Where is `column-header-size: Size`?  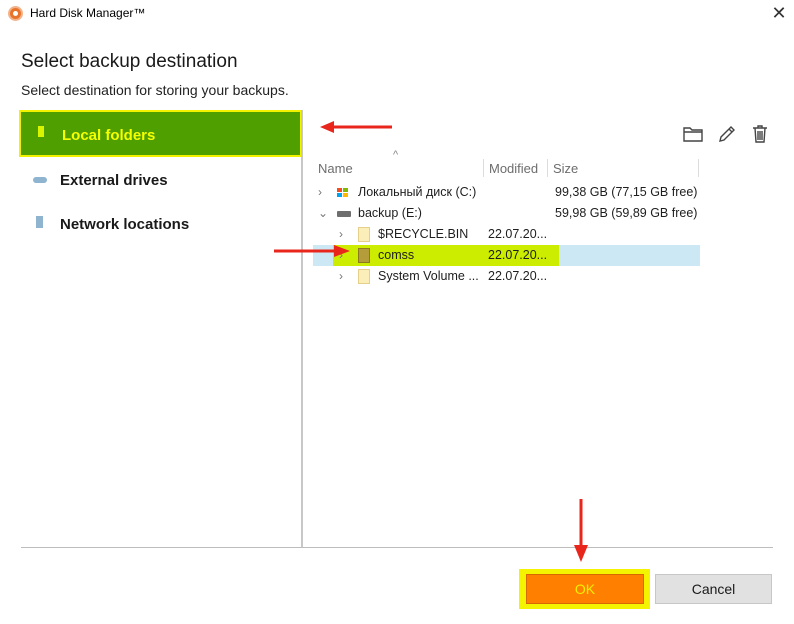
column-header-size: Size is located at coordinates (565, 168).